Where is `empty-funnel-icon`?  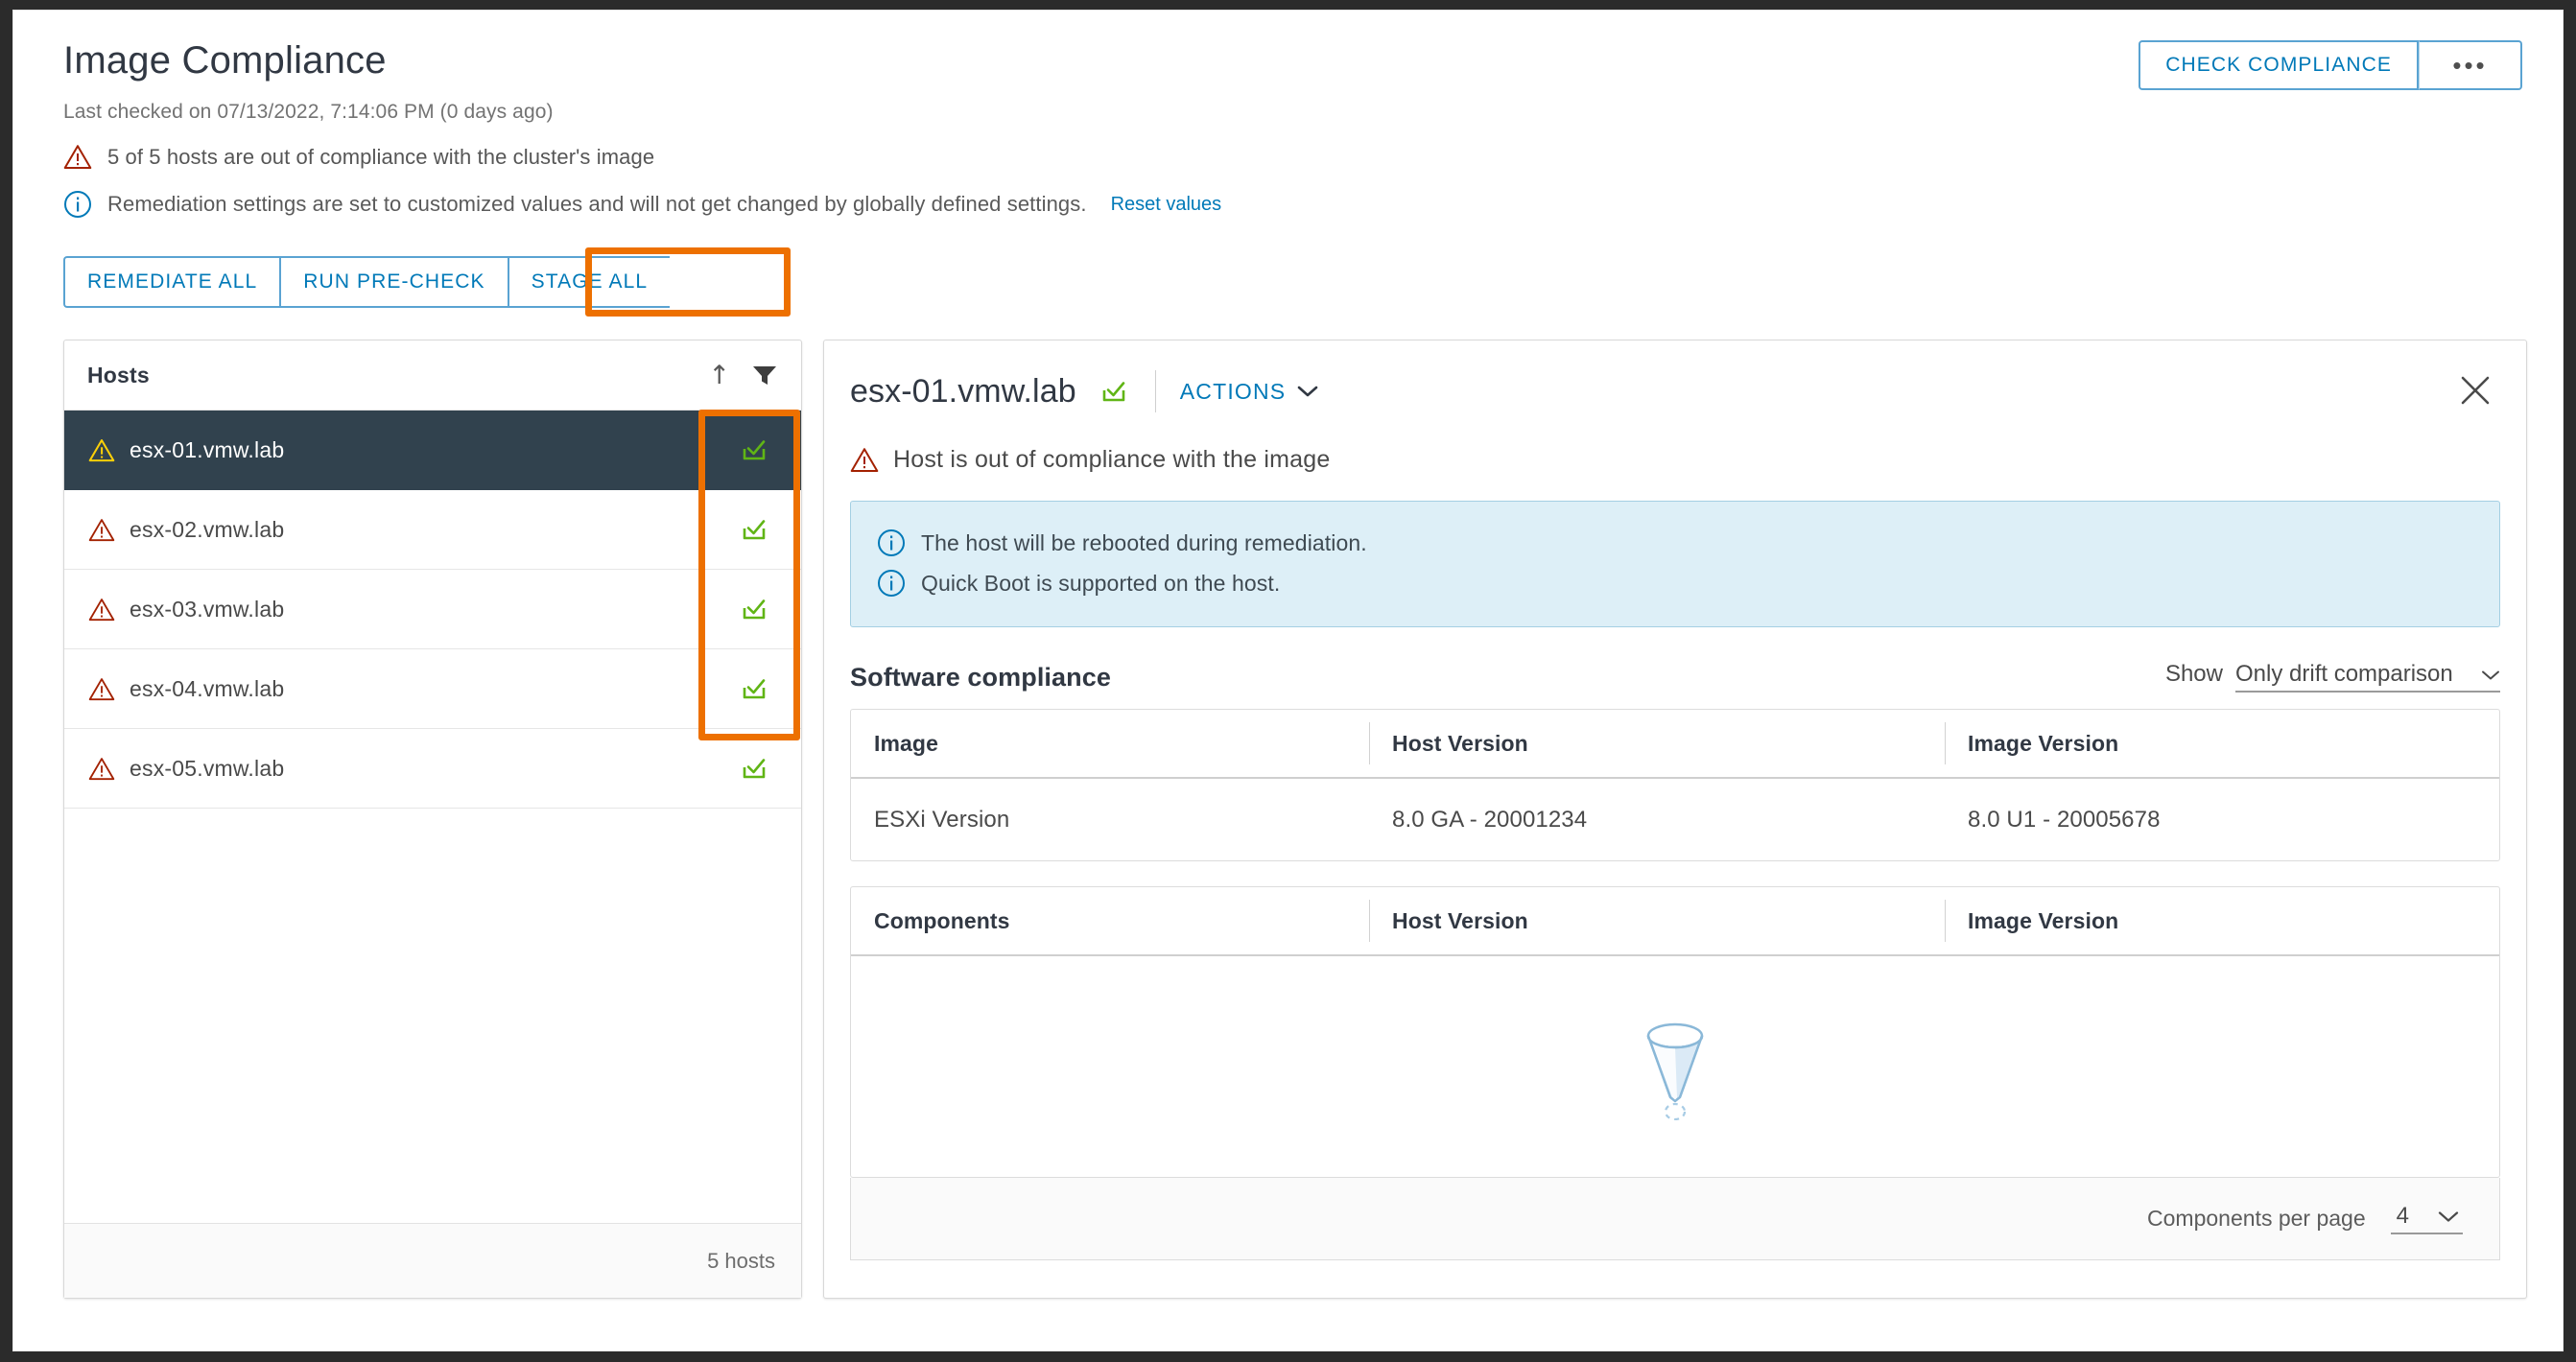 empty-funnel-icon is located at coordinates (1675, 1067).